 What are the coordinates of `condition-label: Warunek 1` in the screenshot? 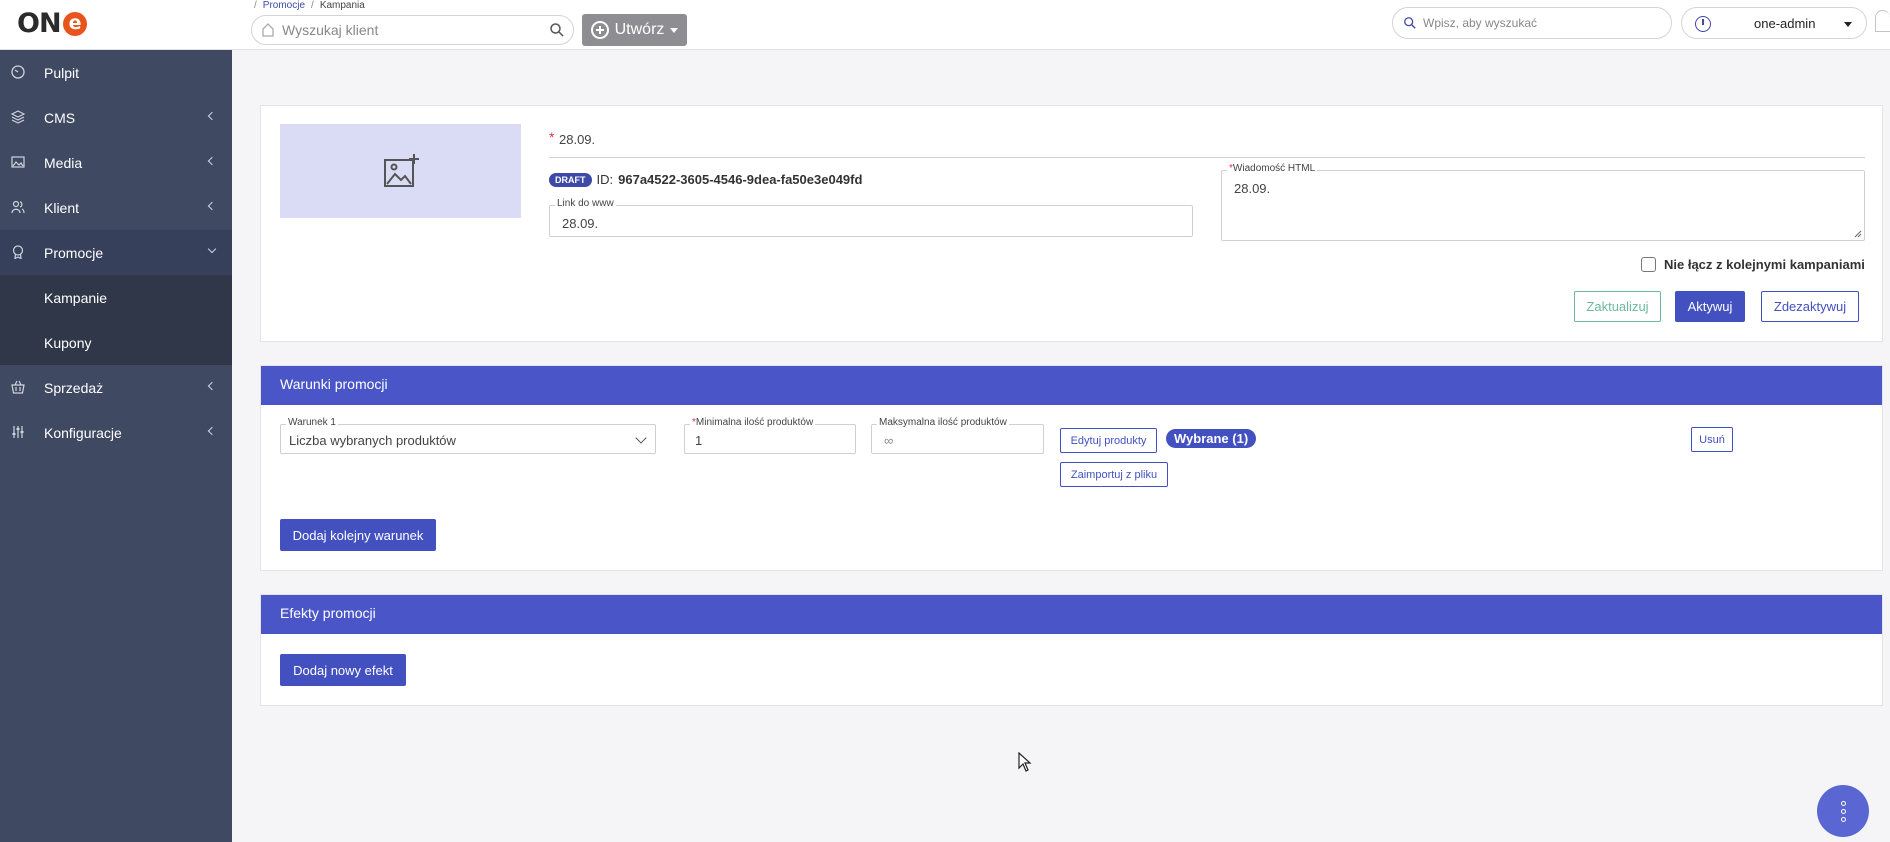 It's located at (312, 422).